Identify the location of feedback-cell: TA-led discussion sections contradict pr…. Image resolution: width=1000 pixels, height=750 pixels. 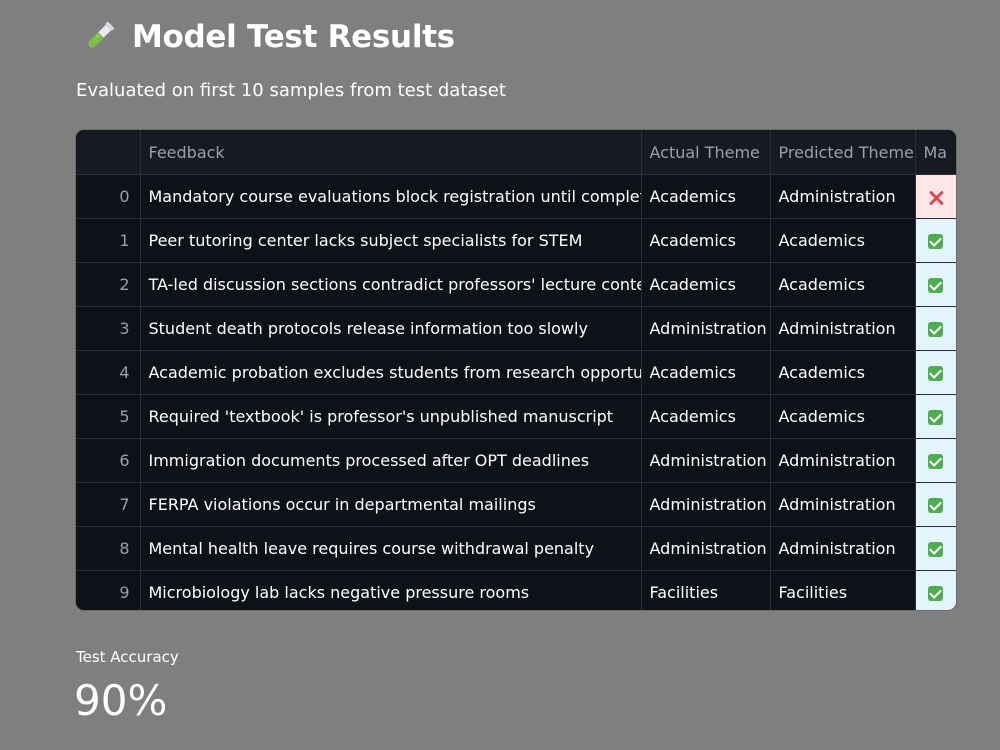
(391, 284).